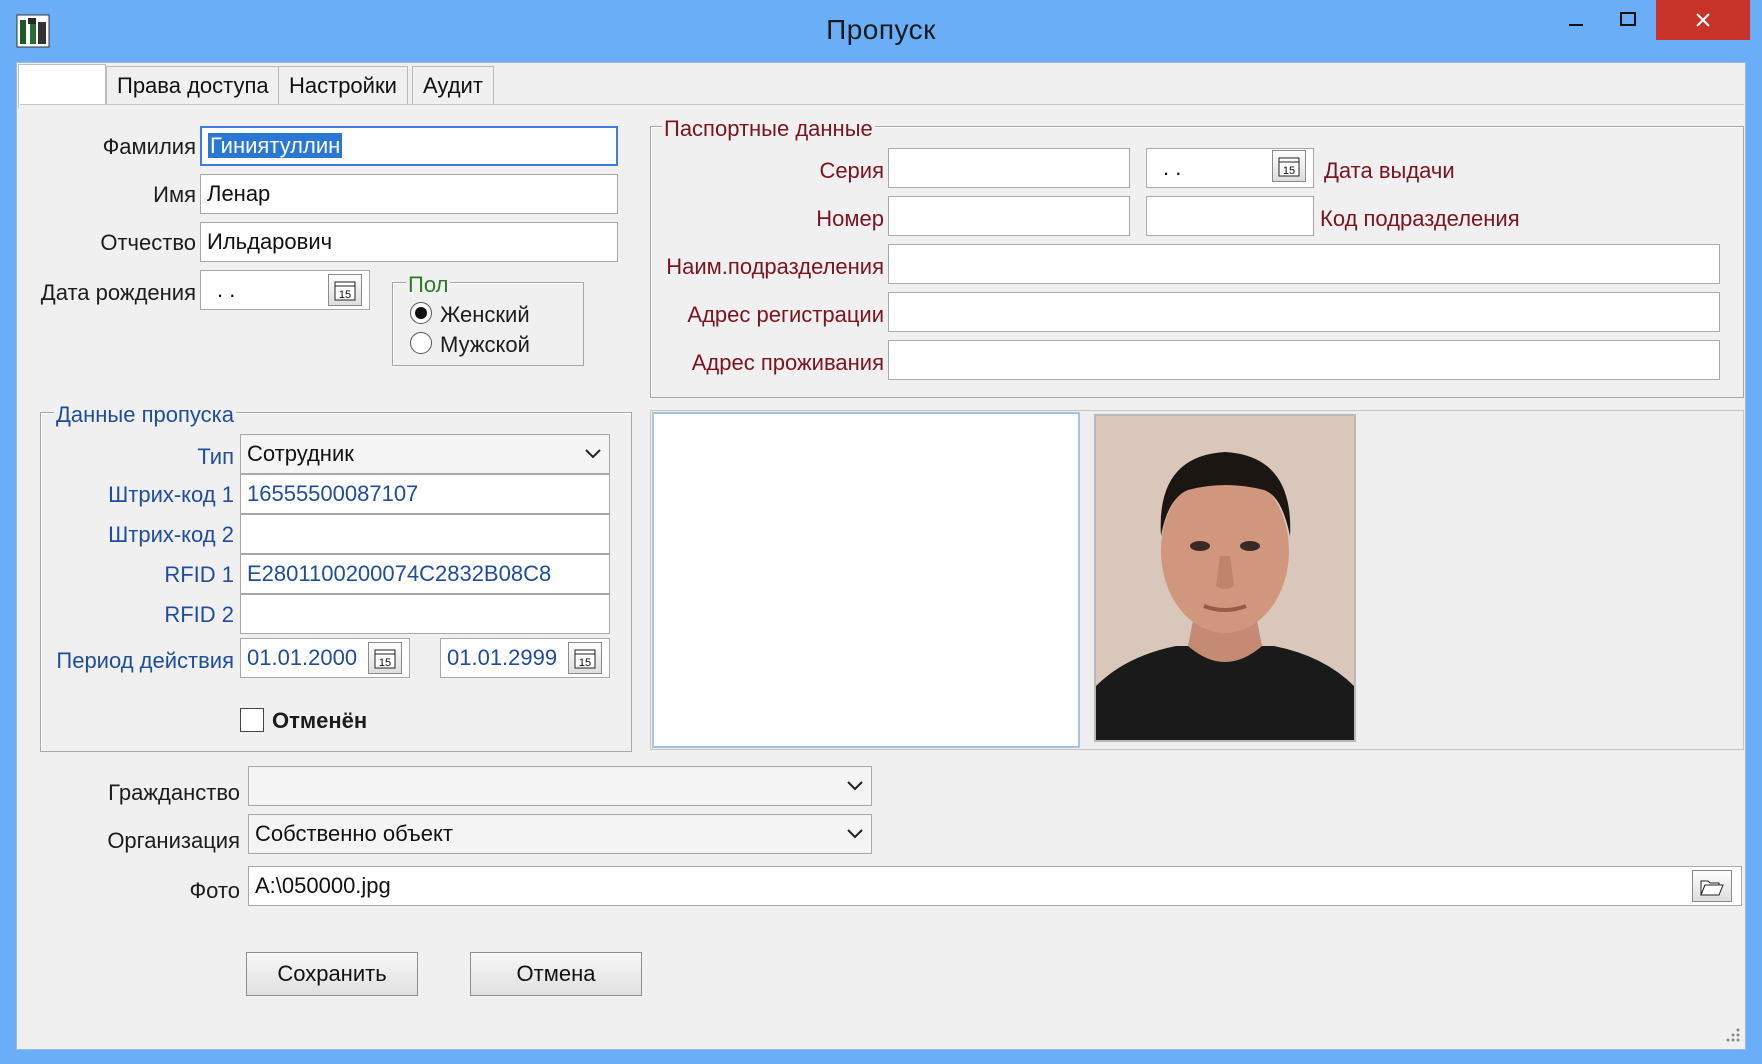 The height and width of the screenshot is (1064, 1762). Describe the element at coordinates (174, 792) in the screenshot. I see `citizenship-label: Гражданство` at that location.